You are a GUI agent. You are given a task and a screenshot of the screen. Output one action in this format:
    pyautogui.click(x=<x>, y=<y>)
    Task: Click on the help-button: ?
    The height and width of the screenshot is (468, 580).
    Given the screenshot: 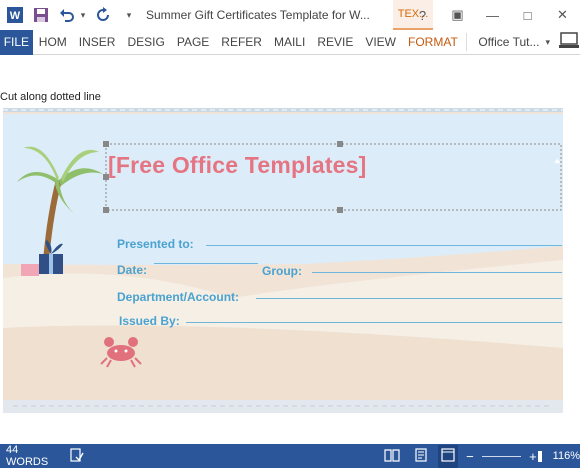 What is the action you would take?
    pyautogui.click(x=422, y=15)
    